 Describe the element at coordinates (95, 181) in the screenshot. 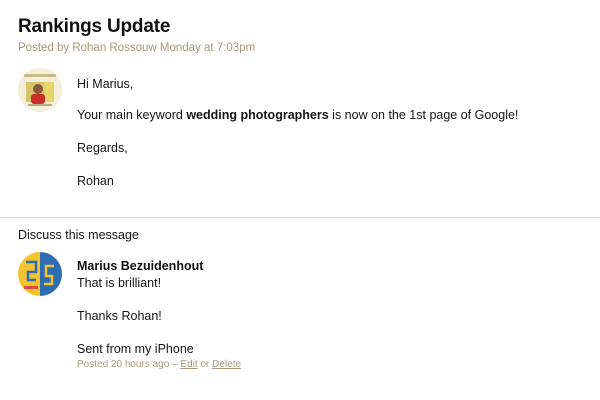

I see `message-signature: Rohan` at that location.